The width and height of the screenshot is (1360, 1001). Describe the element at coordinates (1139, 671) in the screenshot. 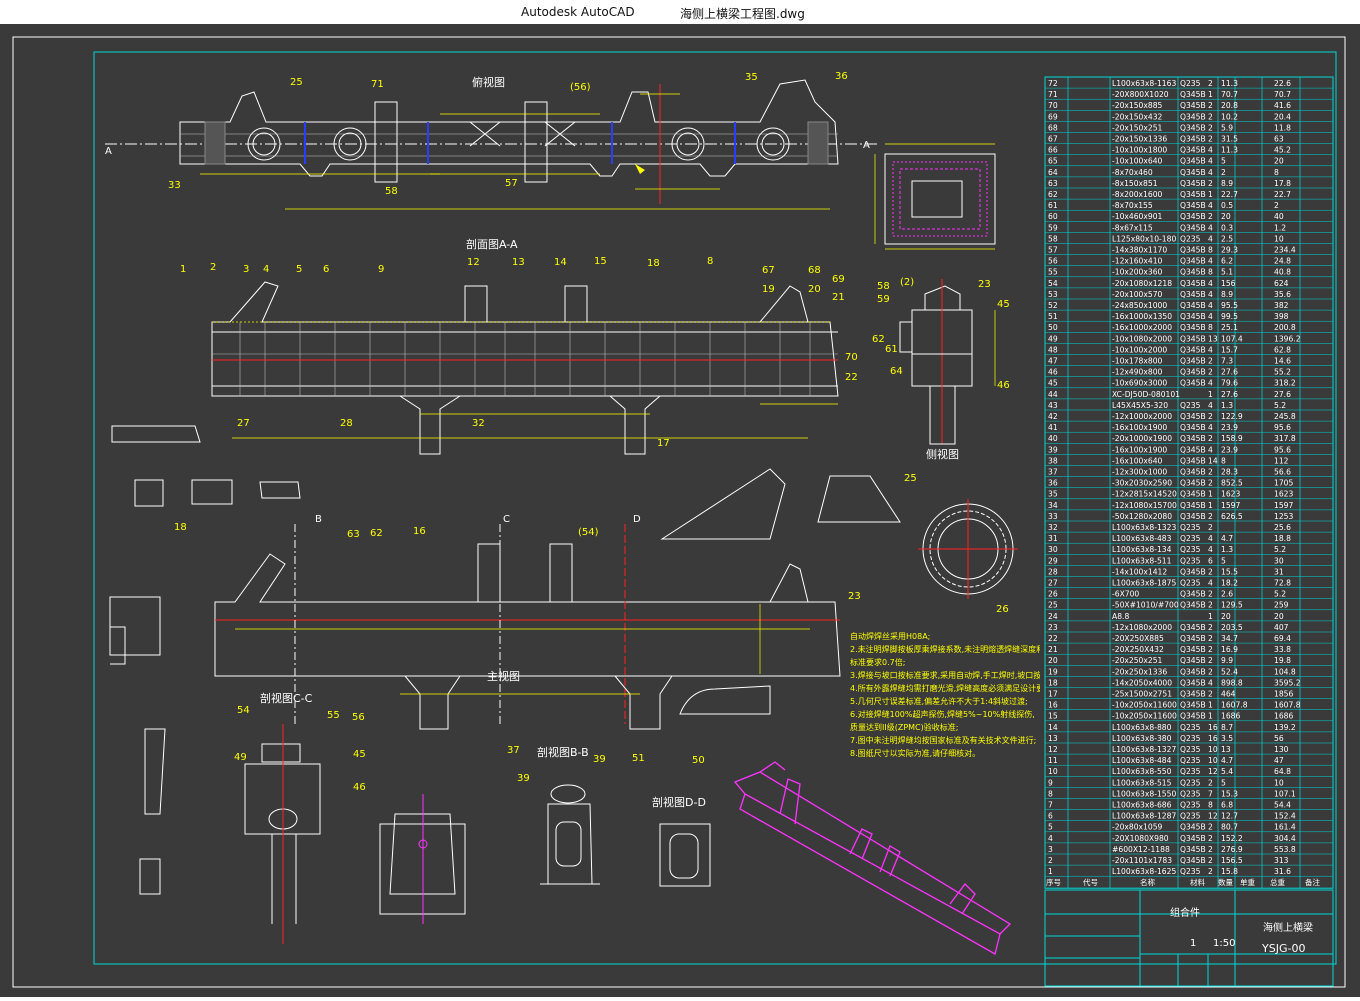

I see `bom-cell: -20x250x1336` at that location.